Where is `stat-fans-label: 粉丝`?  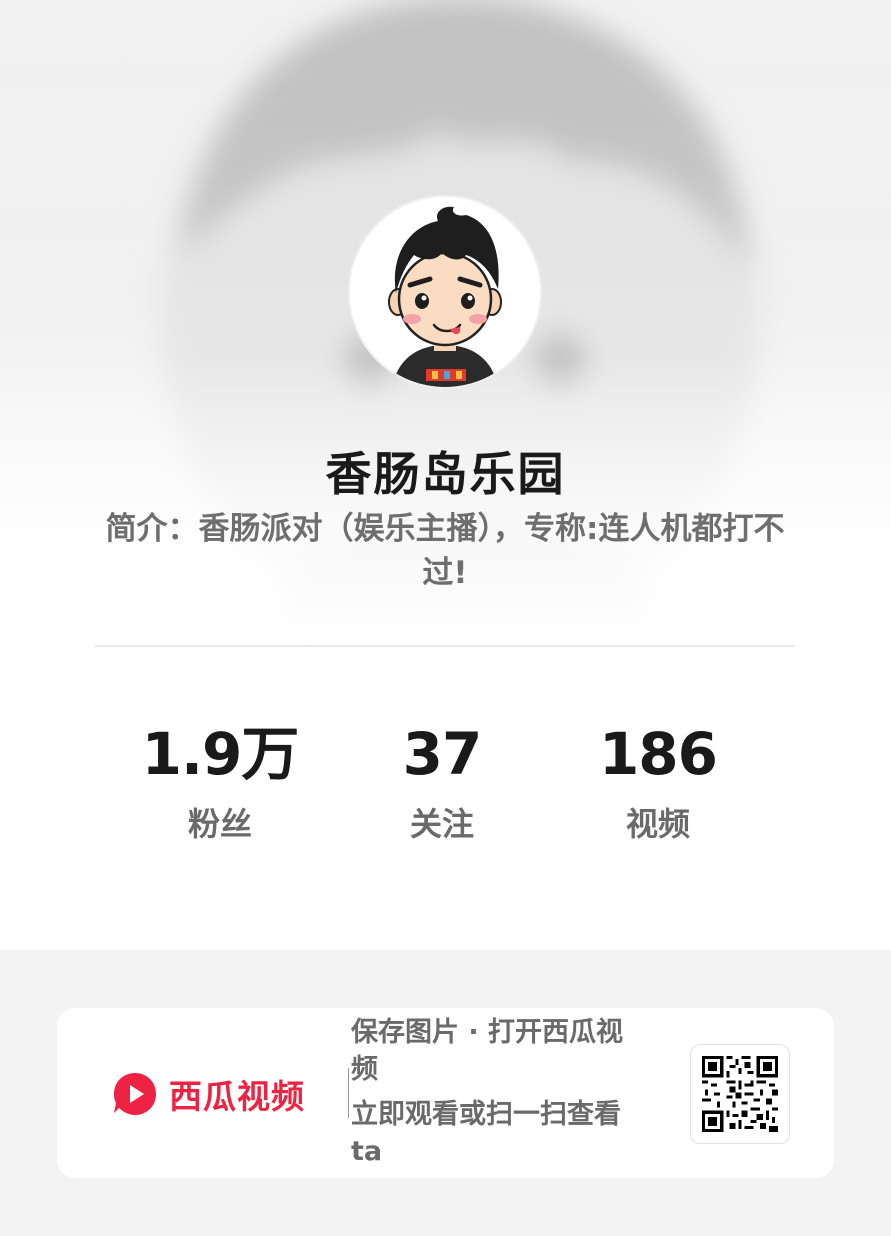
stat-fans-label: 粉丝 is located at coordinates (219, 824).